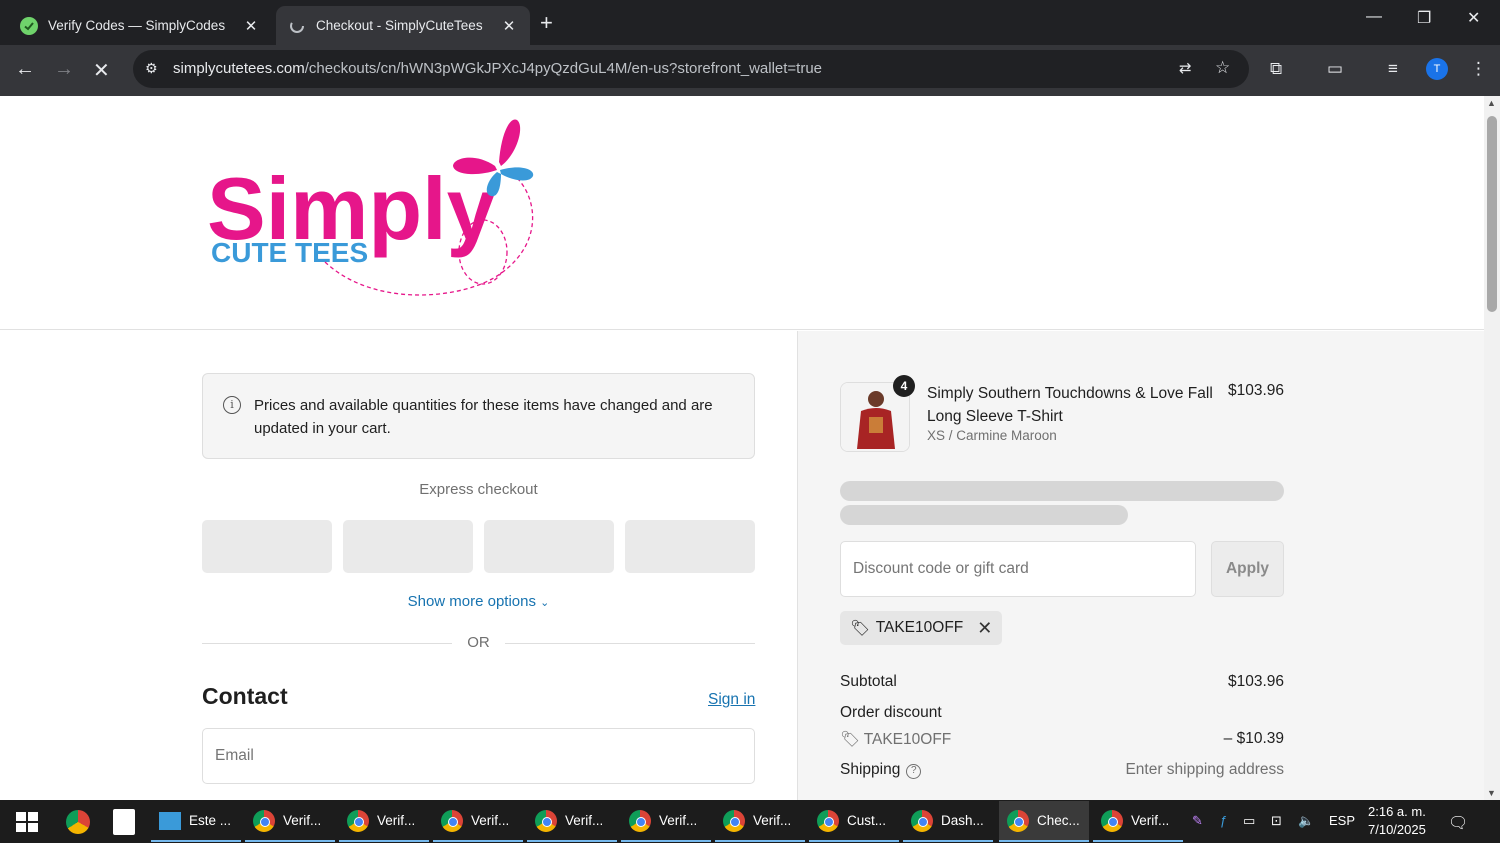  I want to click on show-more-options-link: Show more options ⌄, so click(478, 601).